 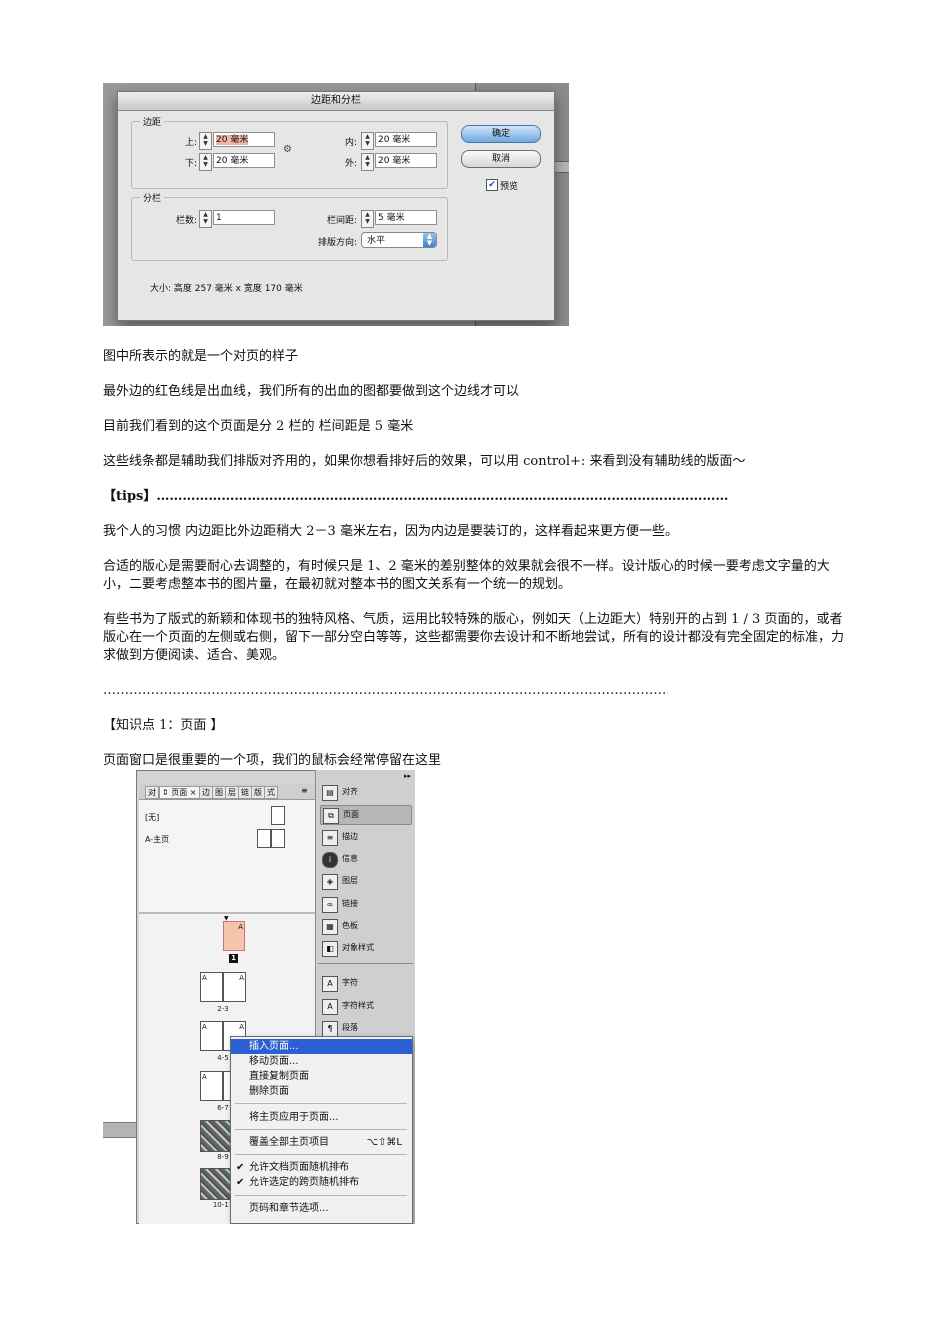 I want to click on columns-label: 栏数:, so click(x=186, y=221).